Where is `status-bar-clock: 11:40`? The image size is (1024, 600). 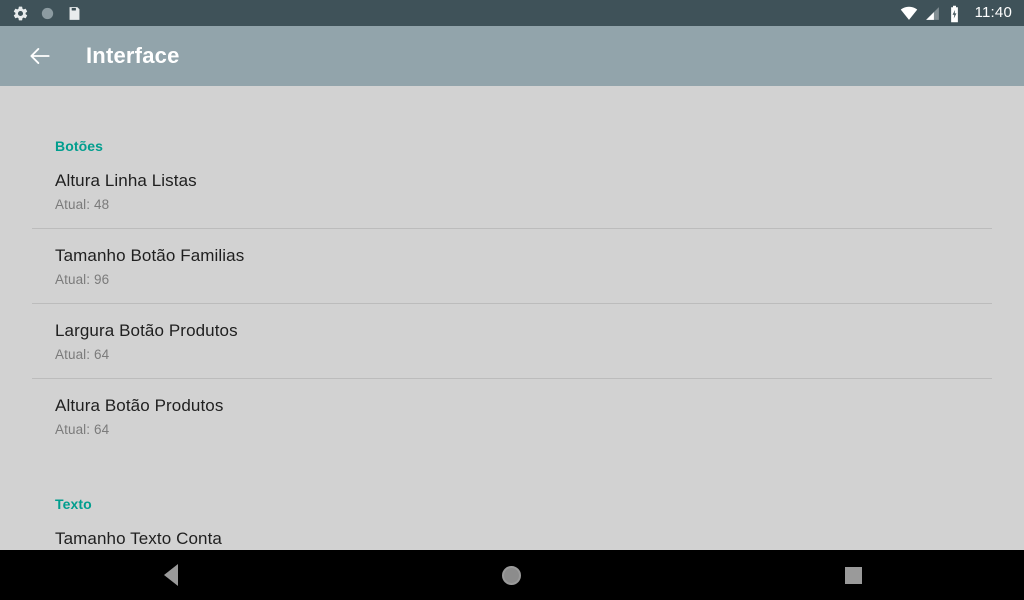 status-bar-clock: 11:40 is located at coordinates (993, 12).